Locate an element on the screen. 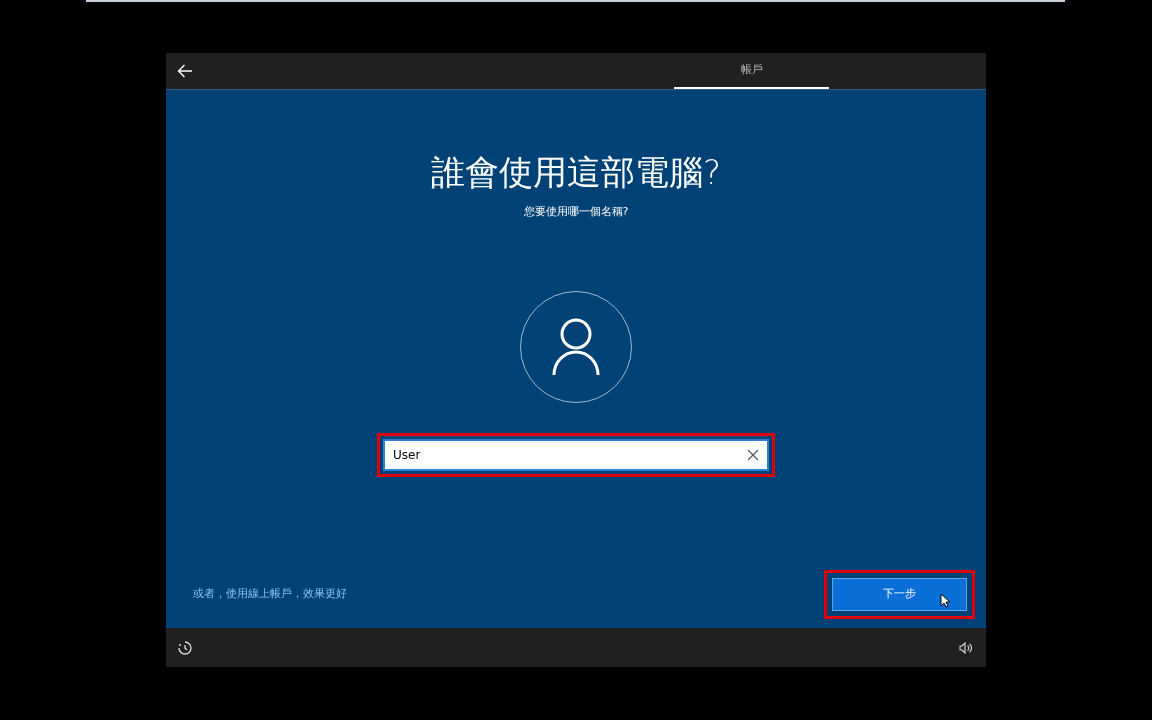 The image size is (1152, 720). online-account-link: 或者，使用線上帳戶，效果更好 is located at coordinates (270, 594).